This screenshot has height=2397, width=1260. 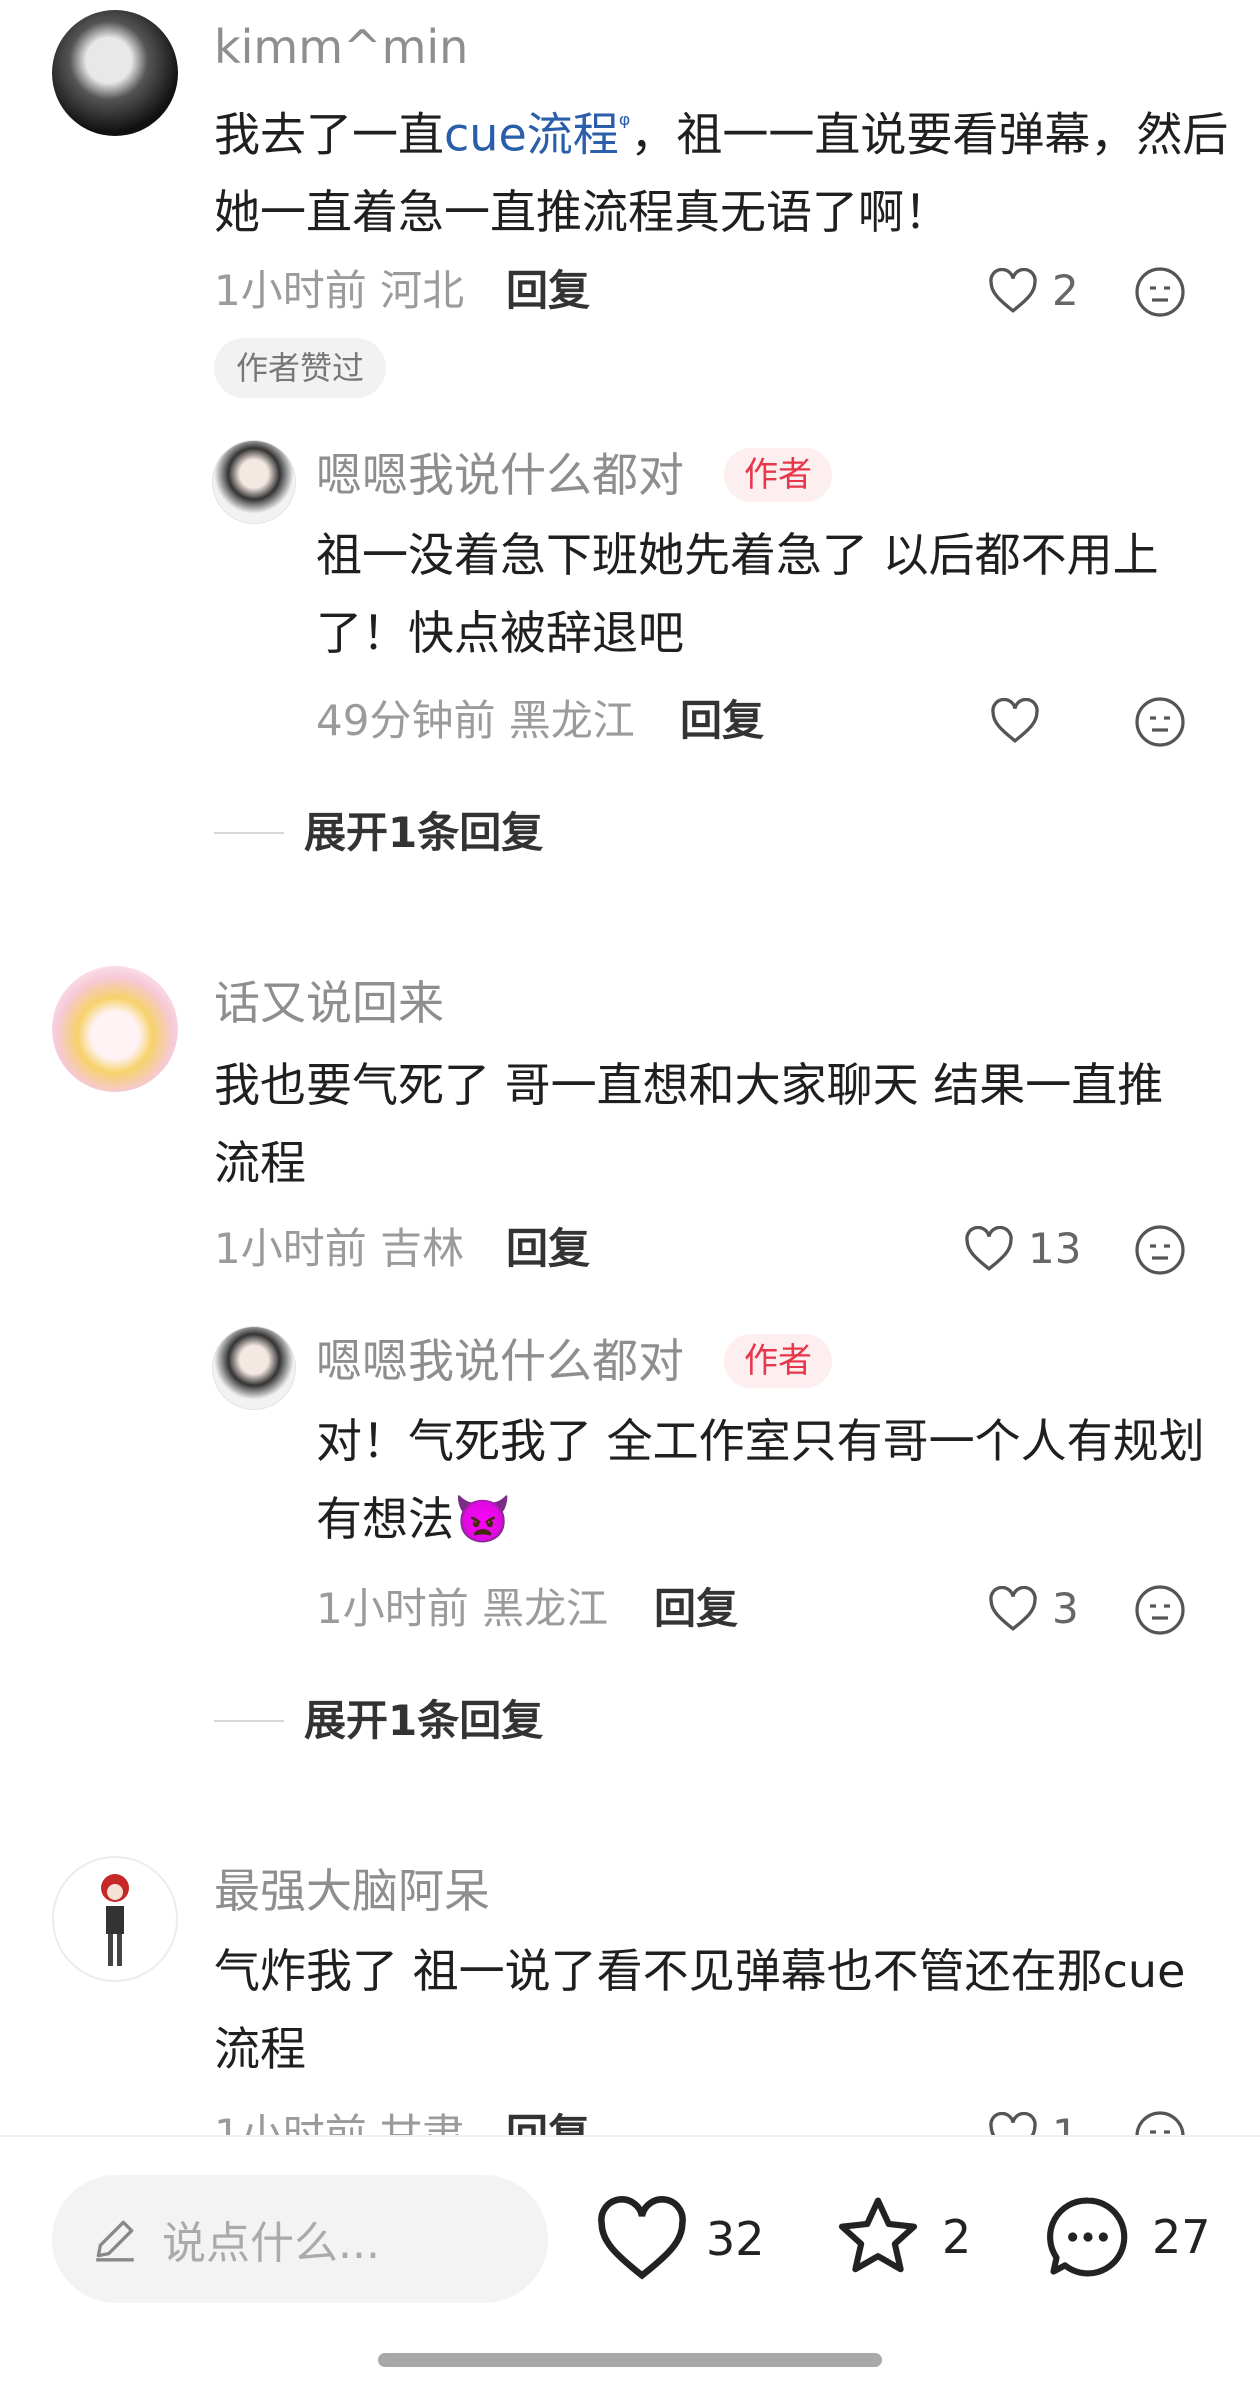 I want to click on like-button: 3, so click(x=1033, y=1609).